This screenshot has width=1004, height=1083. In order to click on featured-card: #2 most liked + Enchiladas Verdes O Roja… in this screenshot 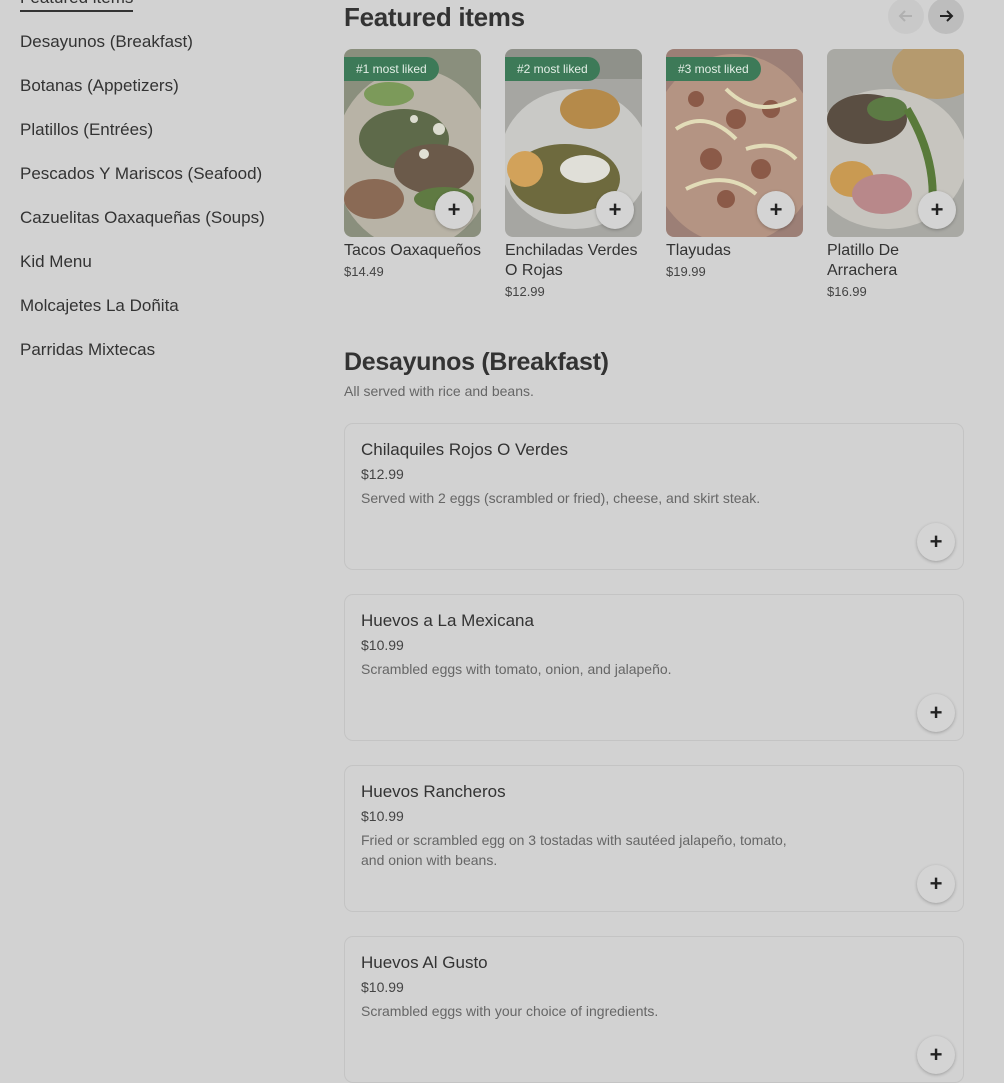, I will do `click(573, 174)`.